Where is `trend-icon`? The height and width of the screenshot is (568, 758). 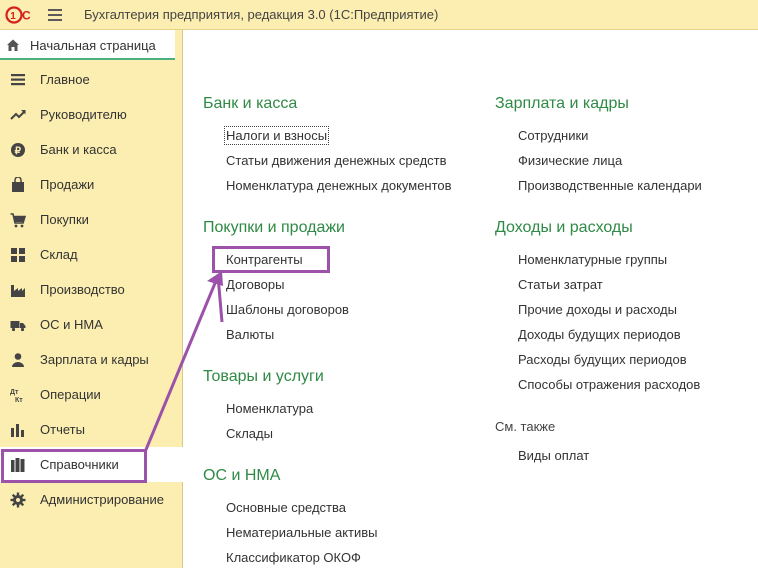
trend-icon is located at coordinates (18, 115).